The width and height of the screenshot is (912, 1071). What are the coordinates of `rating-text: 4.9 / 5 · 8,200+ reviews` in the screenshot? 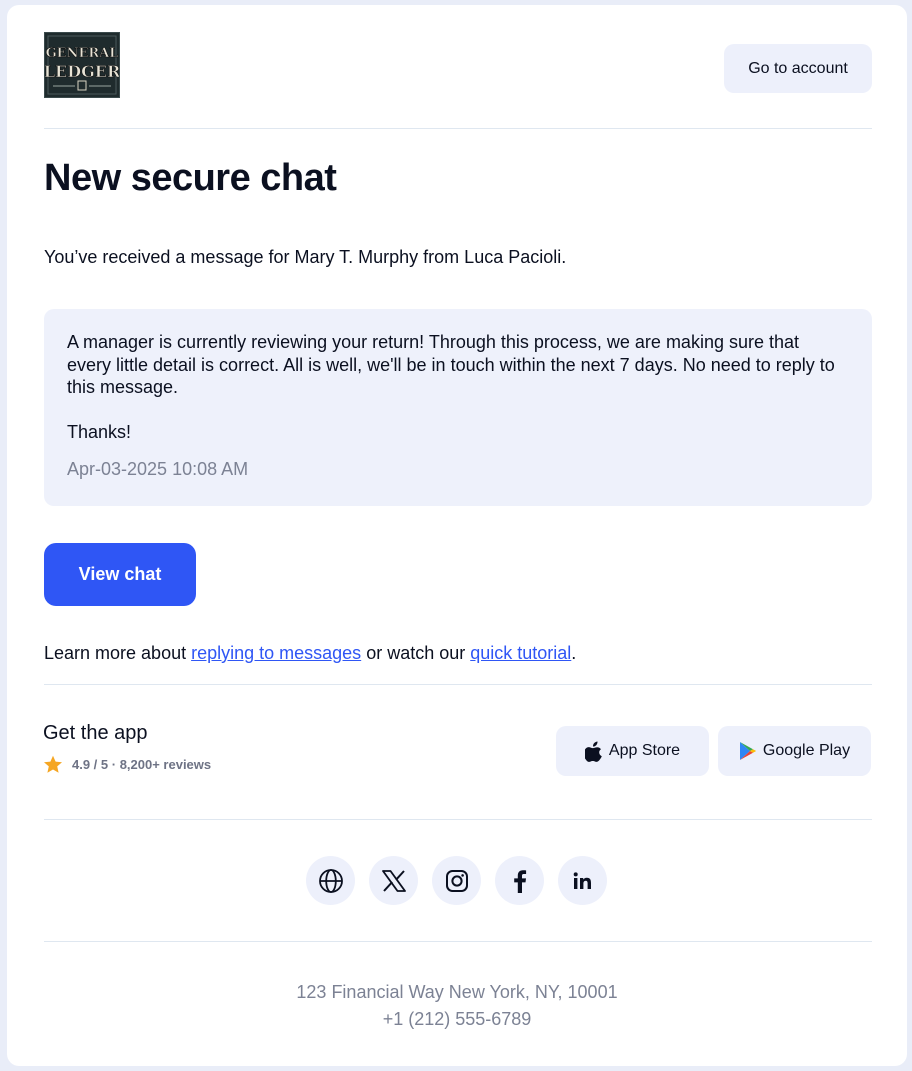 It's located at (142, 764).